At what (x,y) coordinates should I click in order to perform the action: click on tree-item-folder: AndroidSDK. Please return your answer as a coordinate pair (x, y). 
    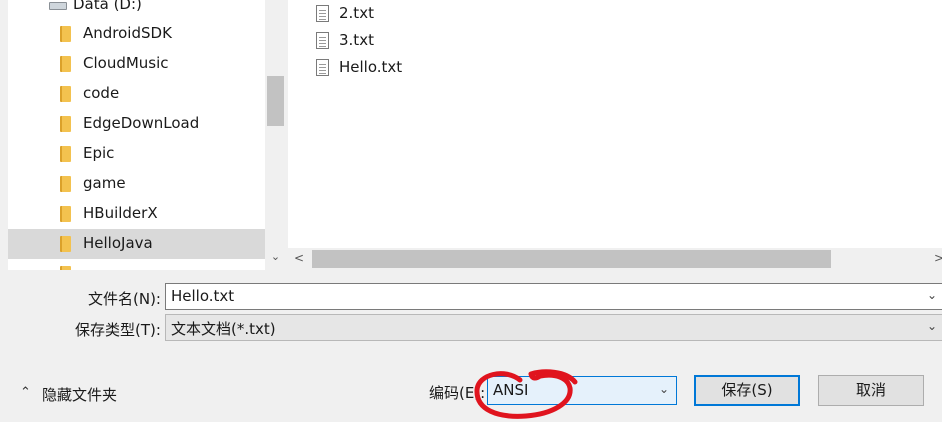
    Looking at the image, I should click on (136, 34).